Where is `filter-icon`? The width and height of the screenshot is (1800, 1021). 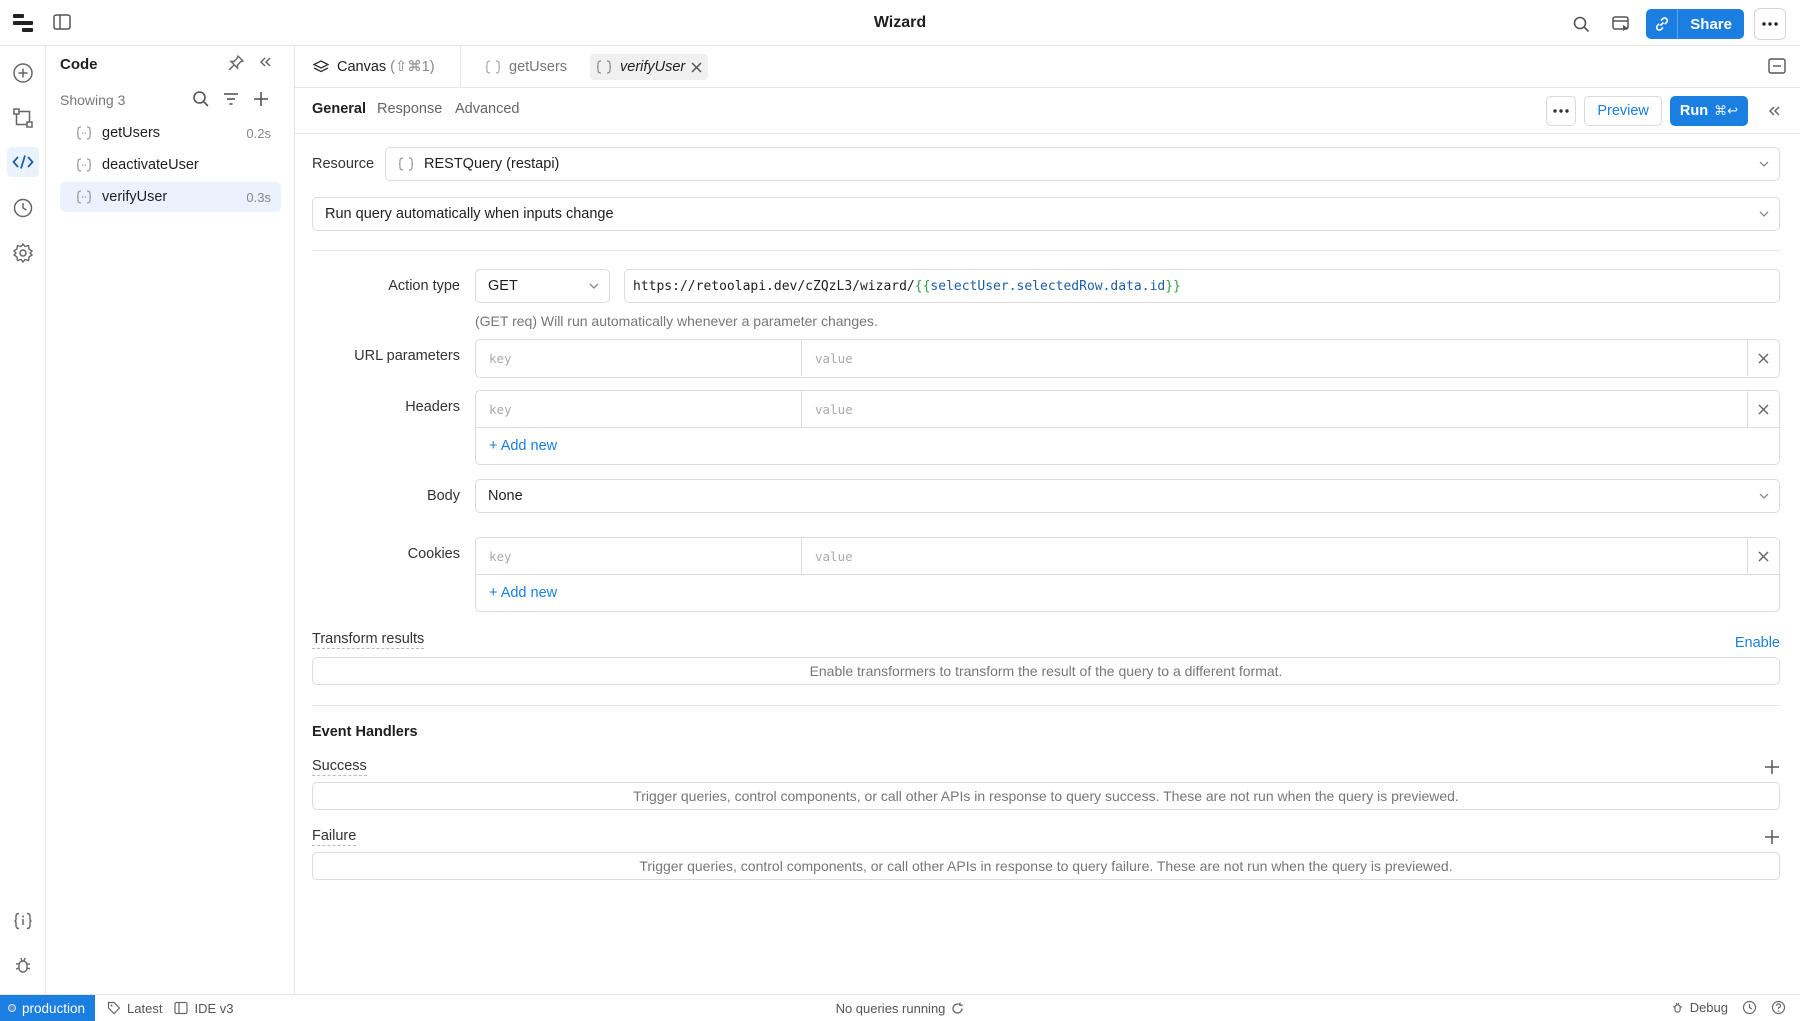 filter-icon is located at coordinates (231, 99).